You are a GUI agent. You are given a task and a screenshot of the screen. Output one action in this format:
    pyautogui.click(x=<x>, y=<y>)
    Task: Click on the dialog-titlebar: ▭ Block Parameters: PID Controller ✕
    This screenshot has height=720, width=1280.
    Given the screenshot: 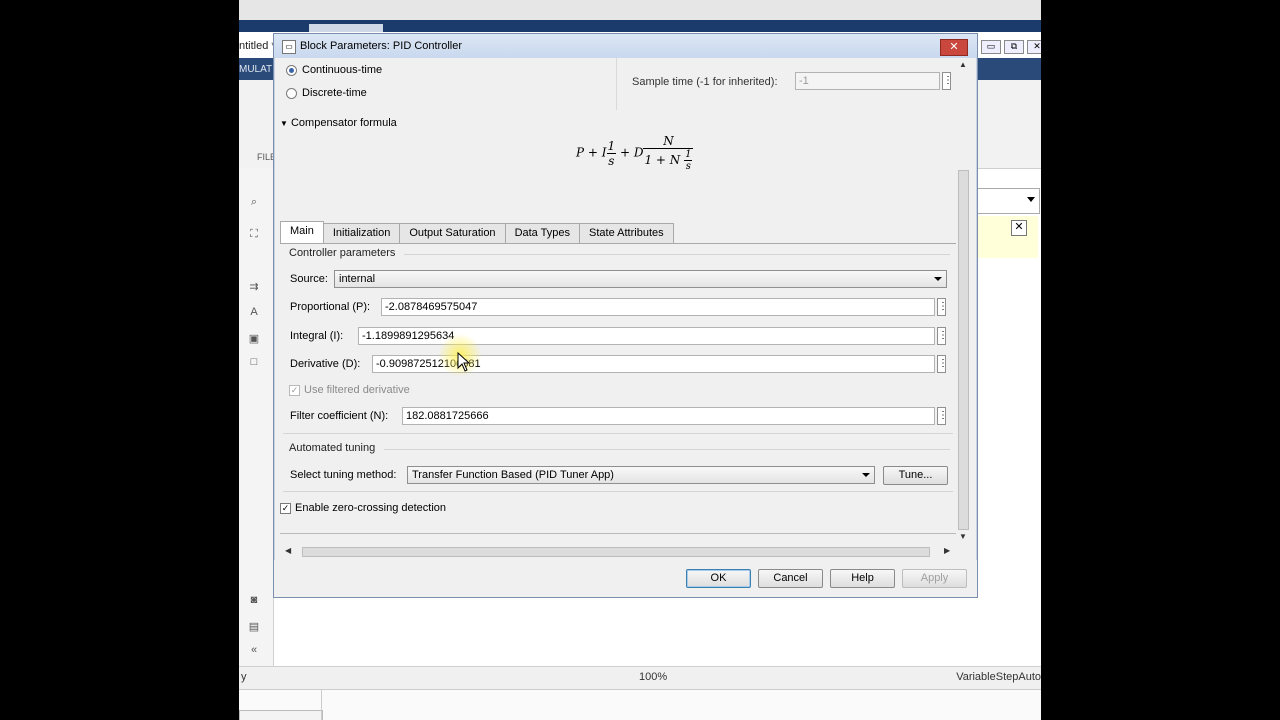 What is the action you would take?
    pyautogui.click(x=625, y=46)
    